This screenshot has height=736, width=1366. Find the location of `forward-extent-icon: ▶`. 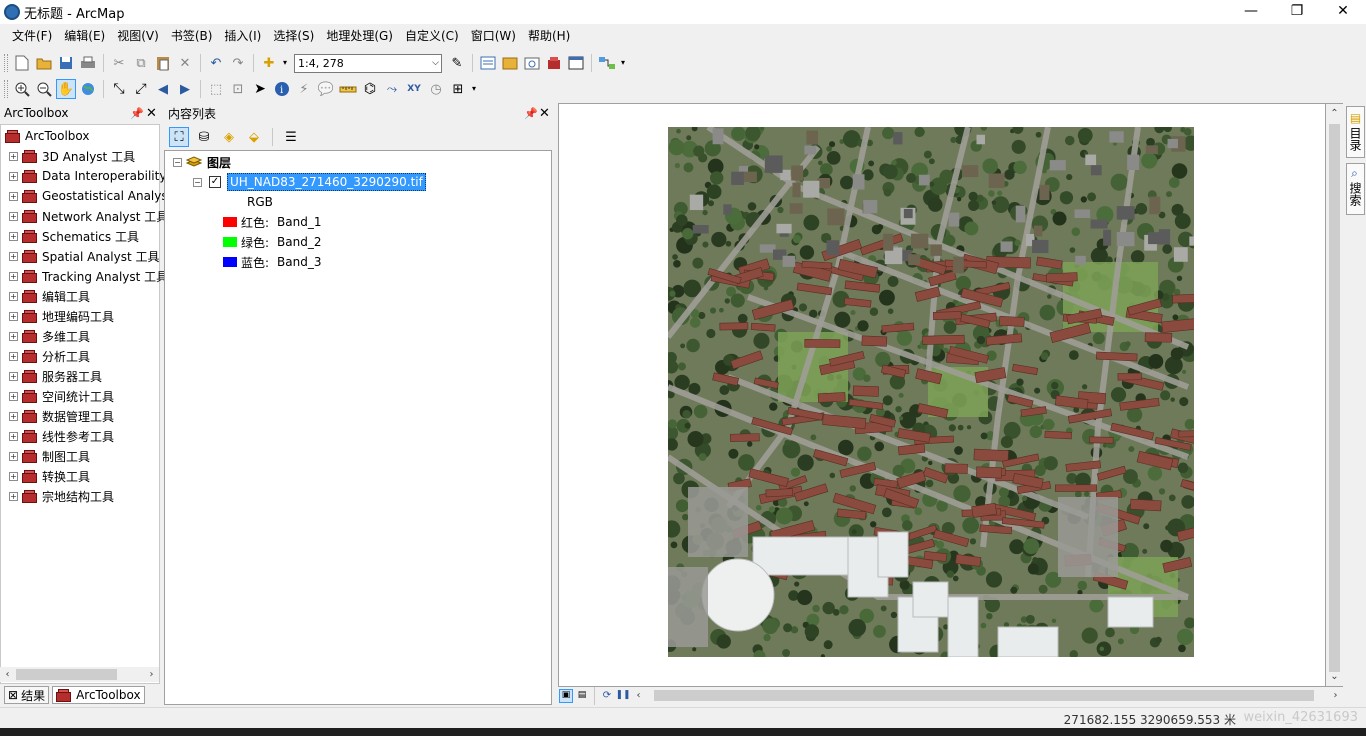

forward-extent-icon: ▶ is located at coordinates (185, 89).